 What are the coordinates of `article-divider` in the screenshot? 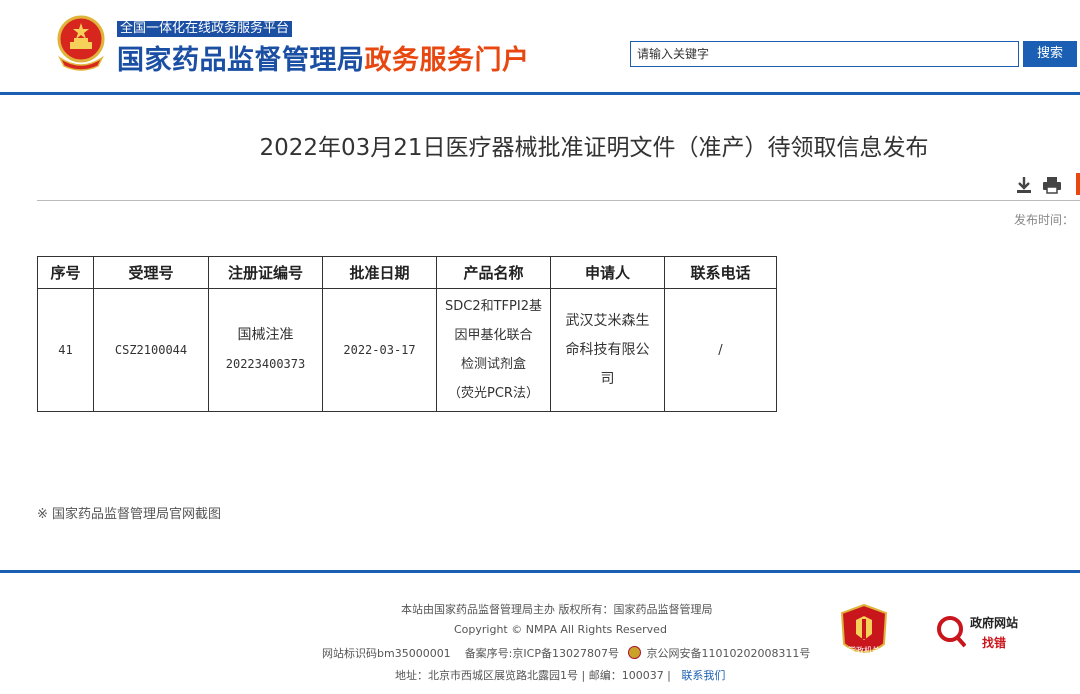 It's located at (558, 200).